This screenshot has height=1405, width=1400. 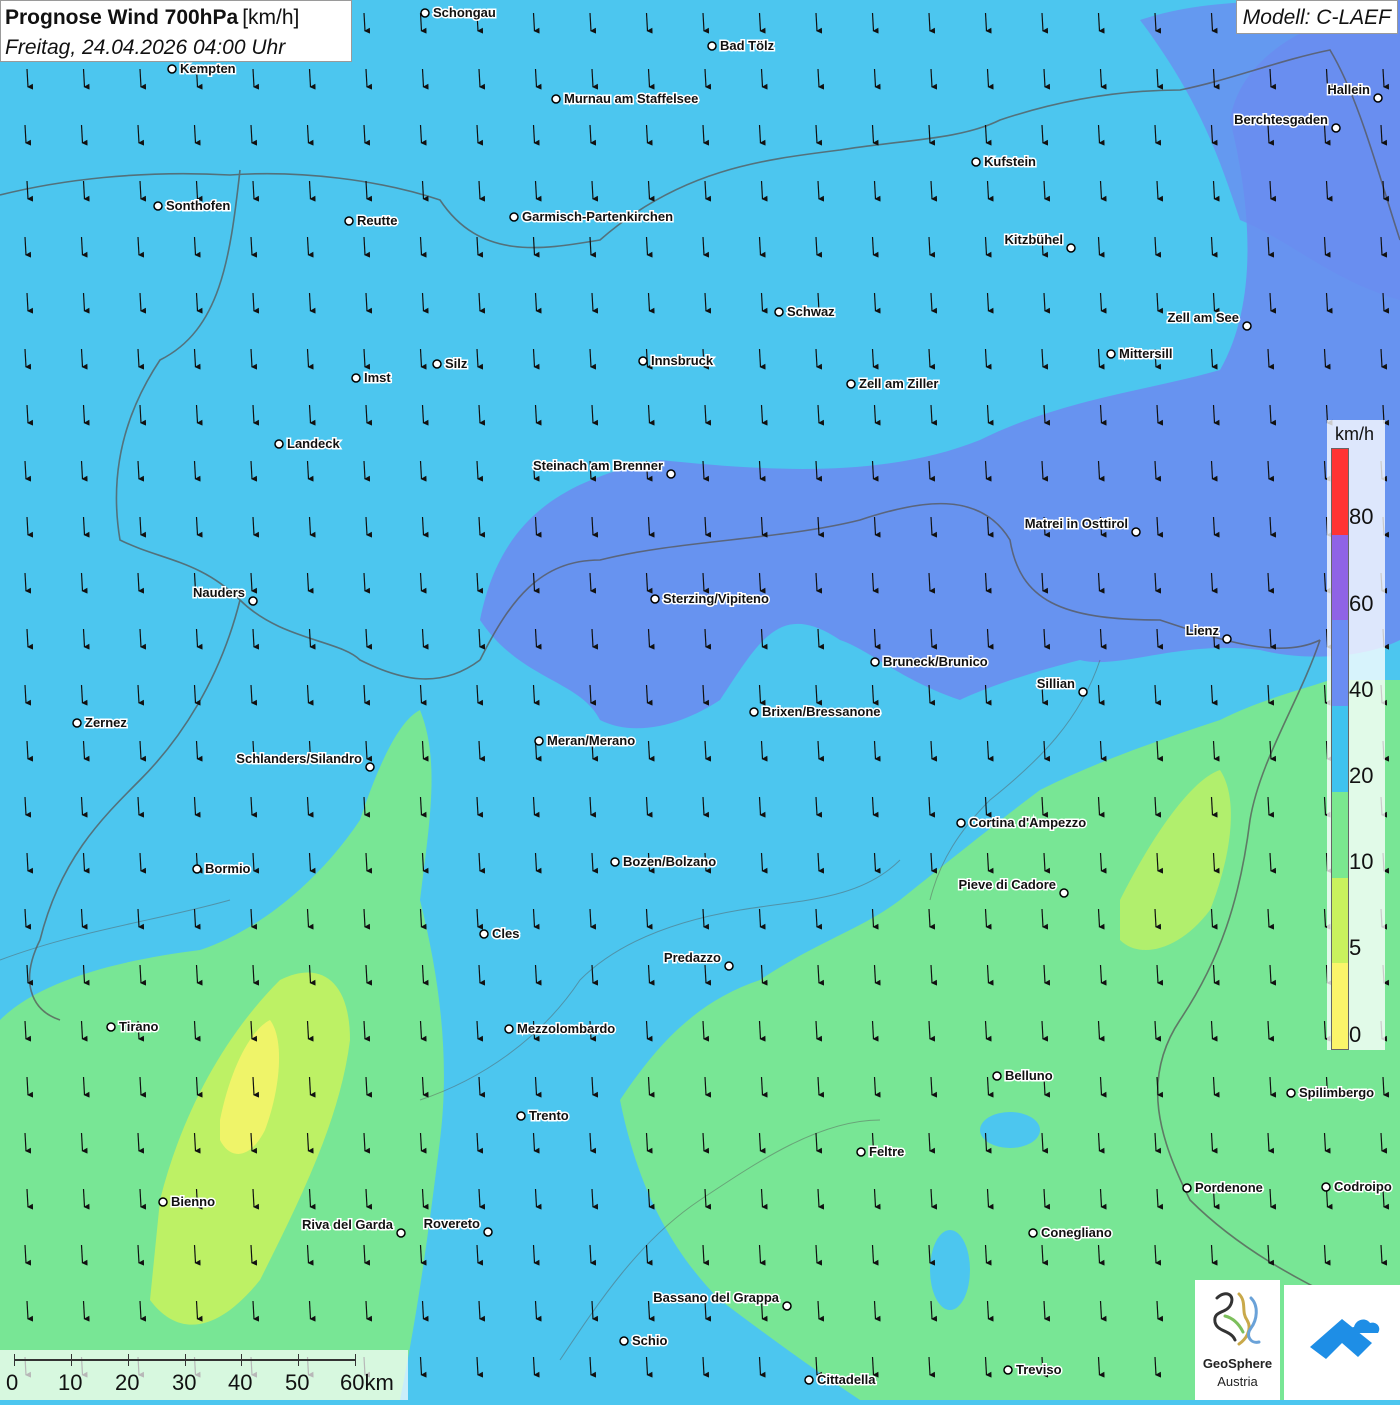 What do you see at coordinates (716, 1297) in the screenshot?
I see `city-label: Bassano del Grappa` at bounding box center [716, 1297].